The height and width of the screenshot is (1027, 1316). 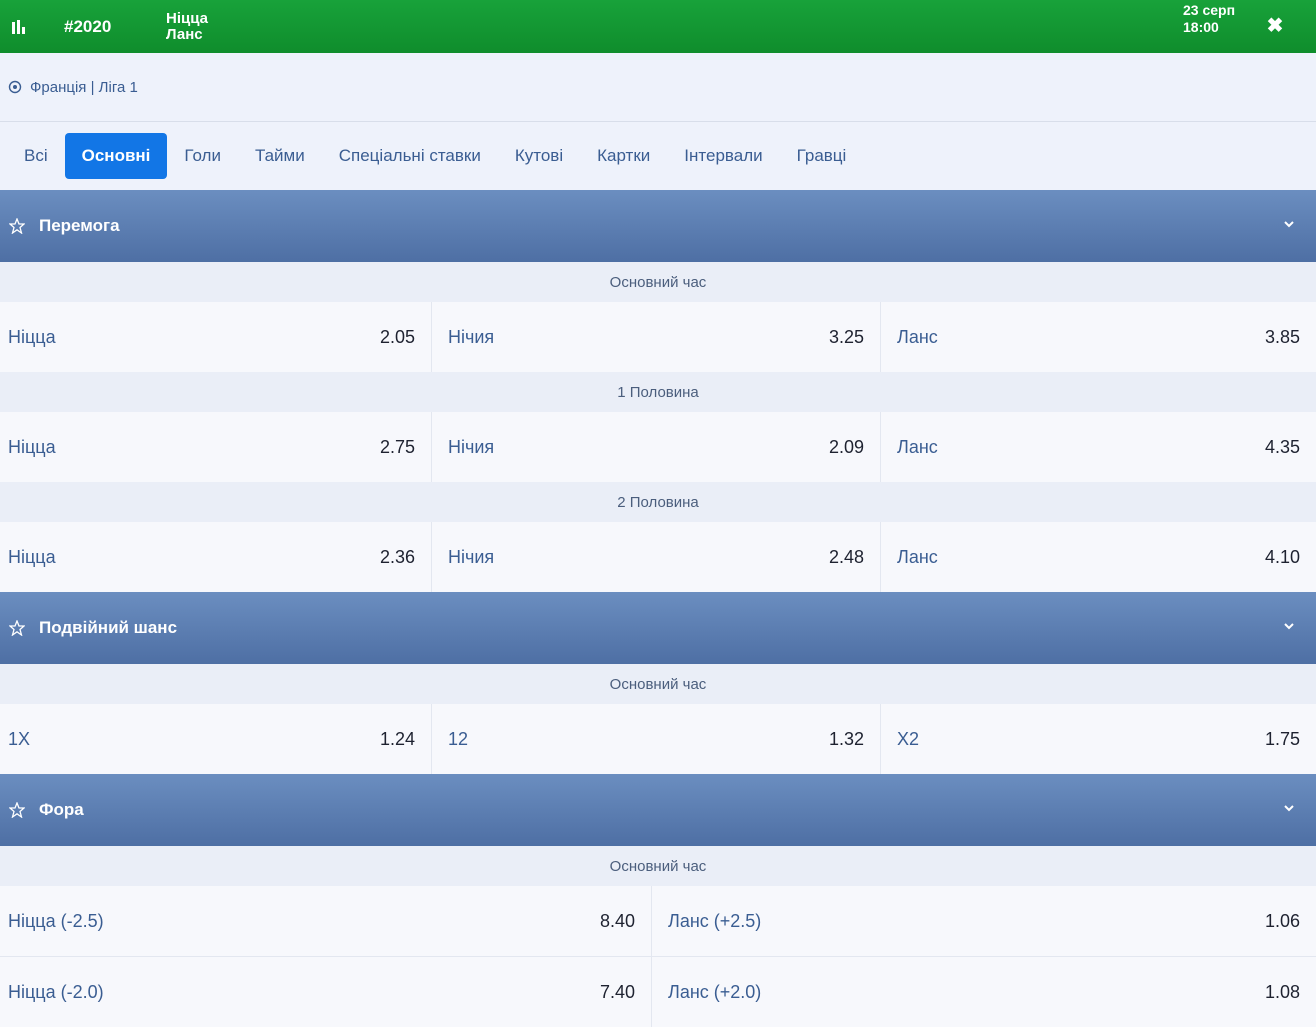 I want to click on event-teams: Ніцца Ланс, so click(x=187, y=26).